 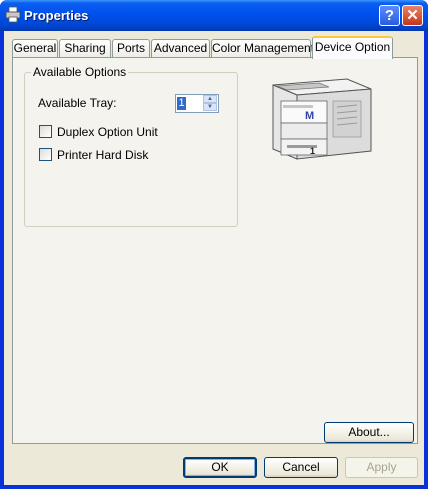 What do you see at coordinates (107, 132) in the screenshot?
I see `duplex-option-label: Duplex Option Unit` at bounding box center [107, 132].